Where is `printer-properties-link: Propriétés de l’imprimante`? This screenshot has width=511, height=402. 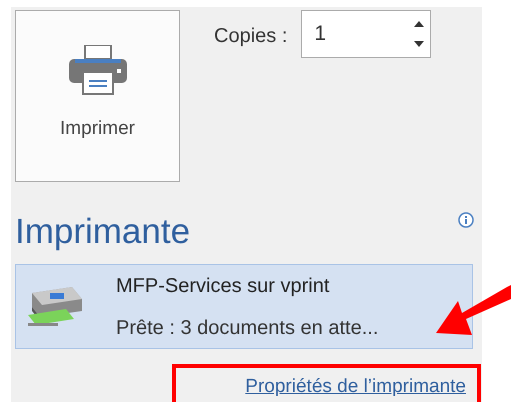
printer-properties-link: Propriétés de l’imprimante is located at coordinates (355, 387).